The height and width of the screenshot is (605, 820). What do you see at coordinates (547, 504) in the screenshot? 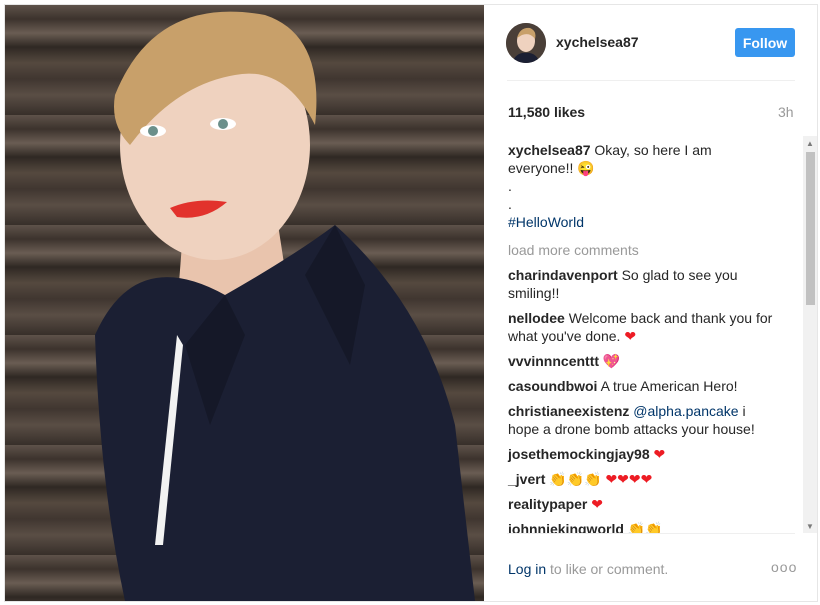
I see `comment-username: realitypaper` at bounding box center [547, 504].